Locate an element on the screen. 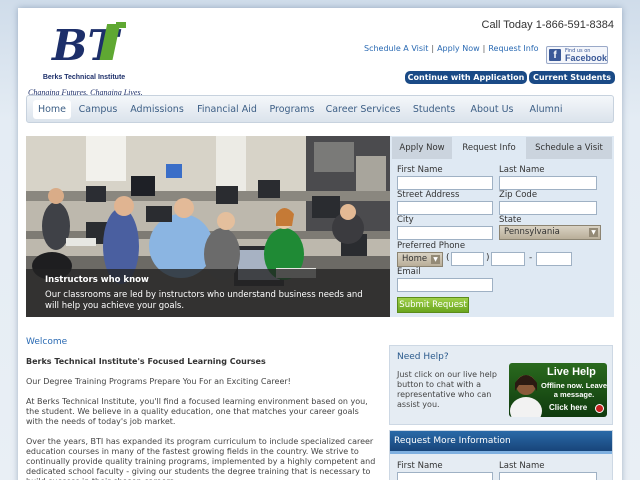 The image size is (640, 480). request-info-title: Request More Information is located at coordinates (452, 441).